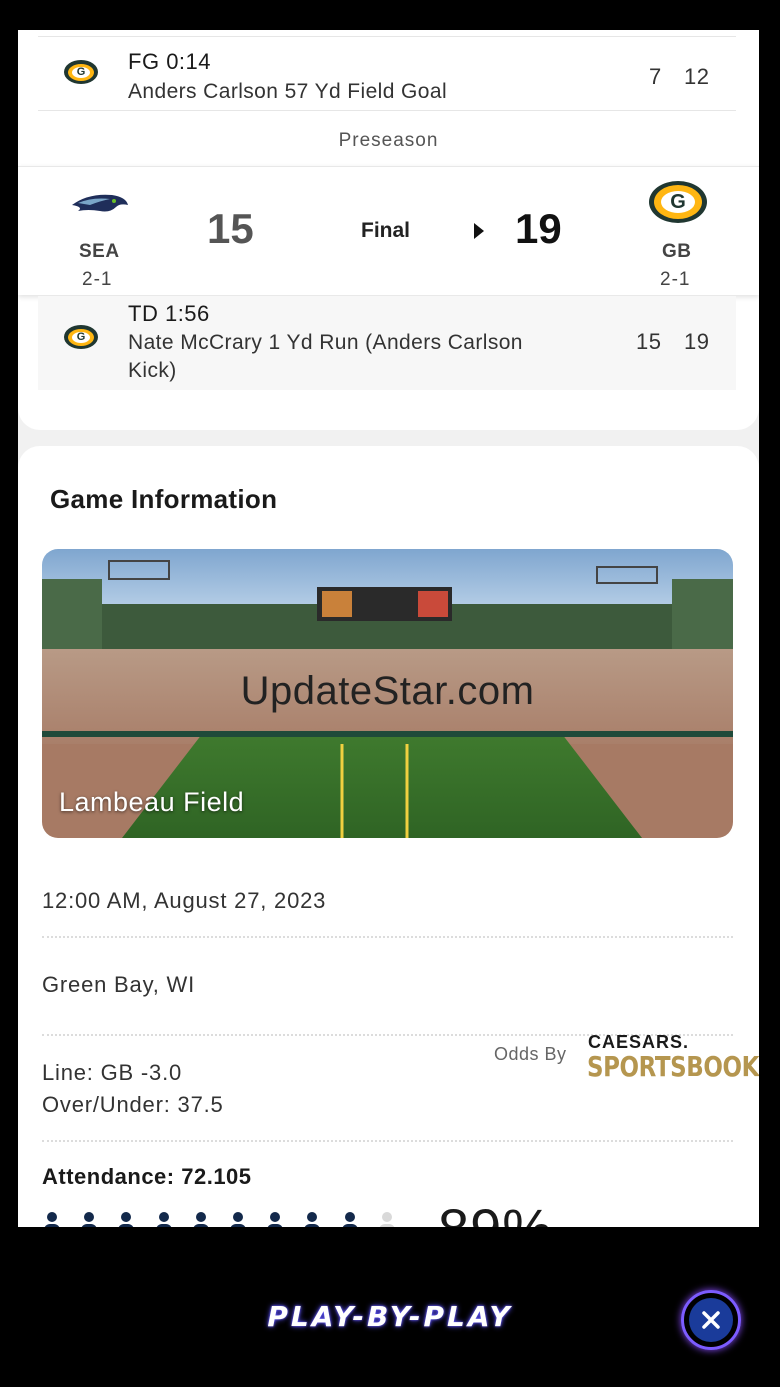 This screenshot has height=1387, width=780. I want to click on capacity-percent: 89%, so click(495, 1211).